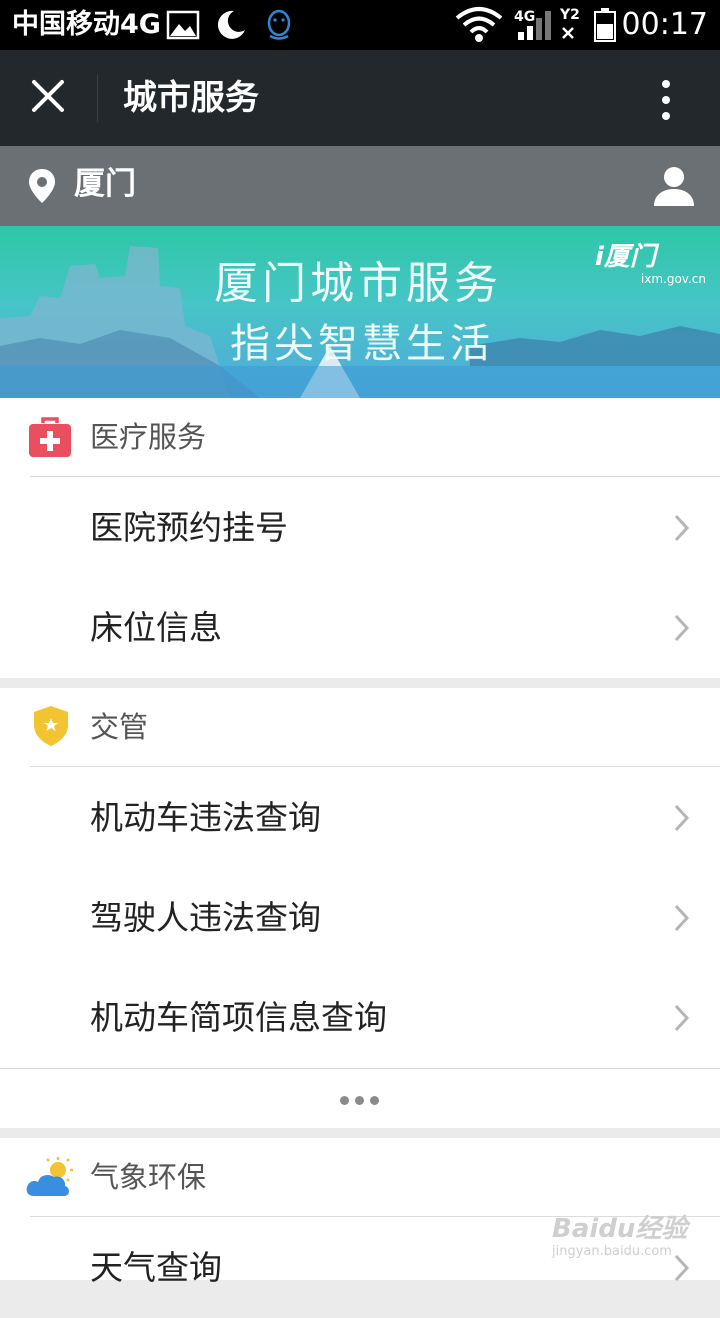 The height and width of the screenshot is (1318, 720). What do you see at coordinates (97, 98) in the screenshot?
I see `action-bar-divider` at bounding box center [97, 98].